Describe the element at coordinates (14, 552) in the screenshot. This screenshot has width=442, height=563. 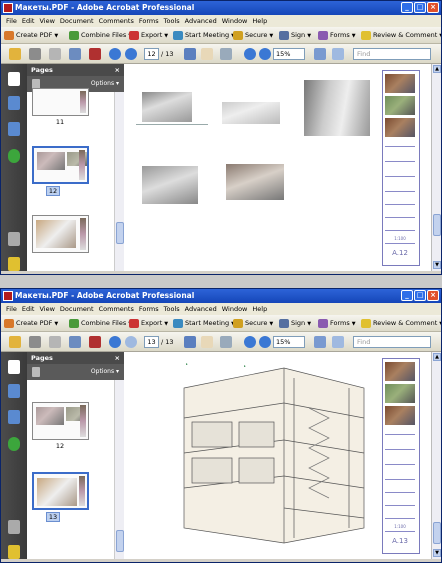
I see `comments-icon` at that location.